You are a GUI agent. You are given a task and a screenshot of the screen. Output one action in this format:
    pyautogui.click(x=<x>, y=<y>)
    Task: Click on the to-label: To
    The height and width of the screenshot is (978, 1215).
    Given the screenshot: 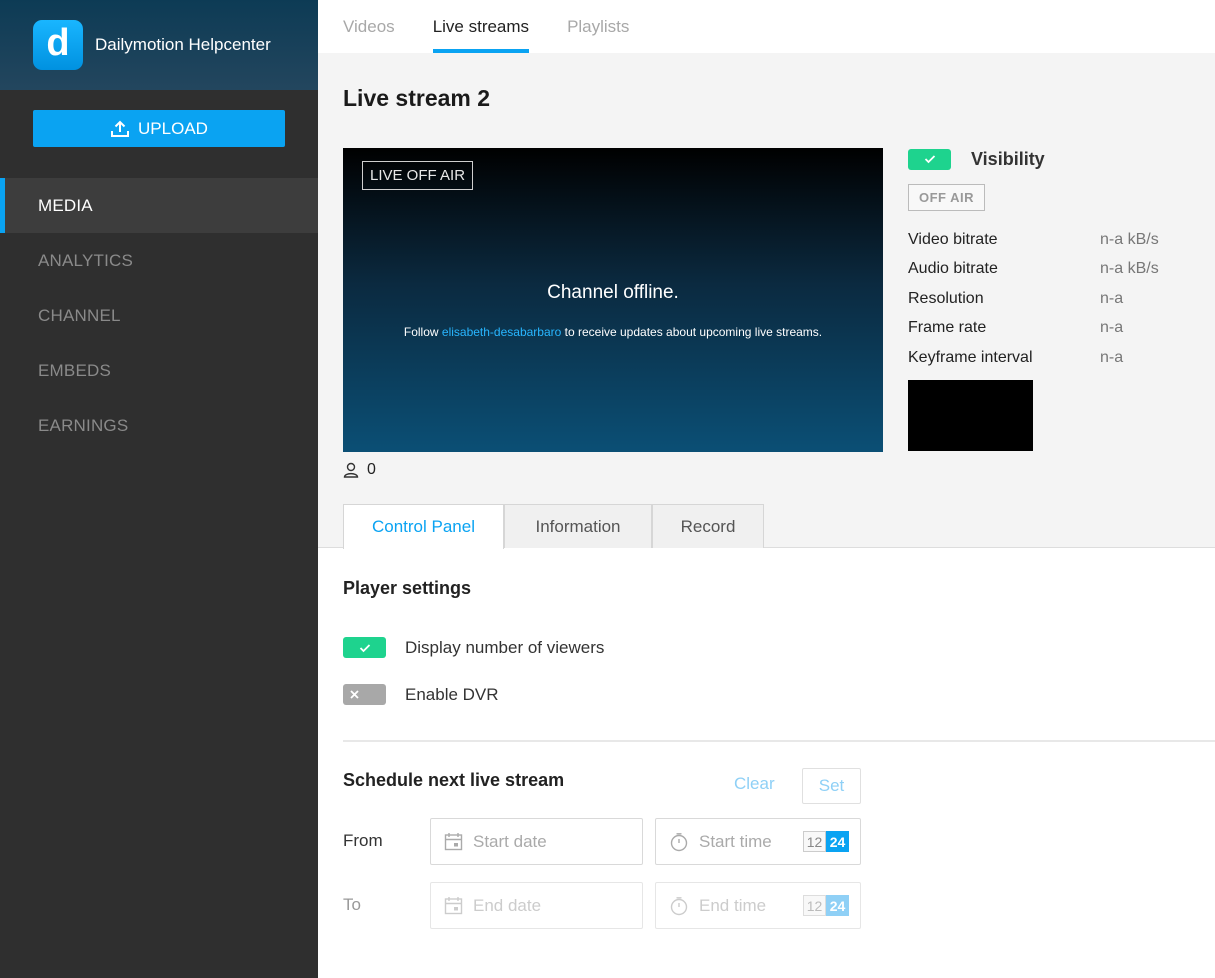 What is the action you would take?
    pyautogui.click(x=352, y=904)
    